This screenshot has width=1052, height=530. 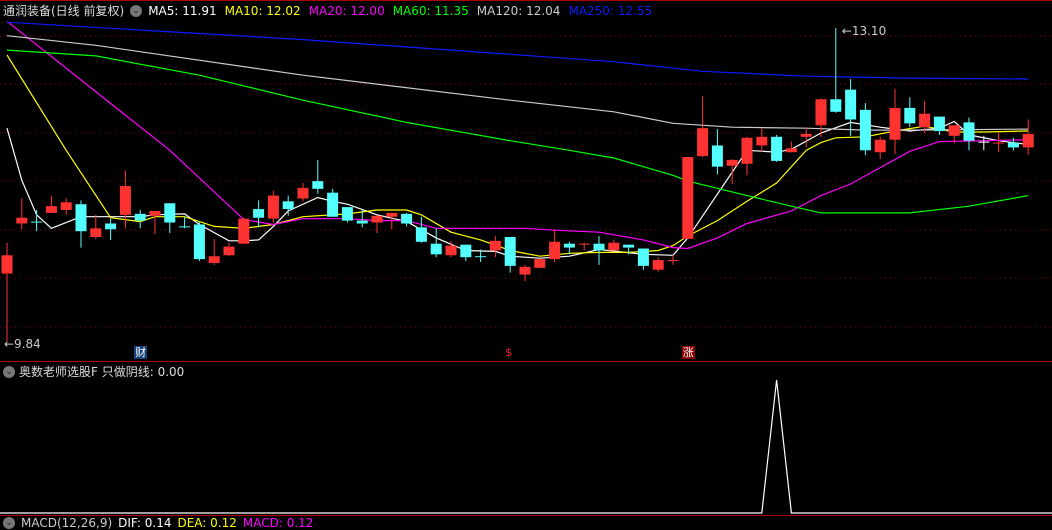 I want to click on event-marker: $, so click(x=508, y=352).